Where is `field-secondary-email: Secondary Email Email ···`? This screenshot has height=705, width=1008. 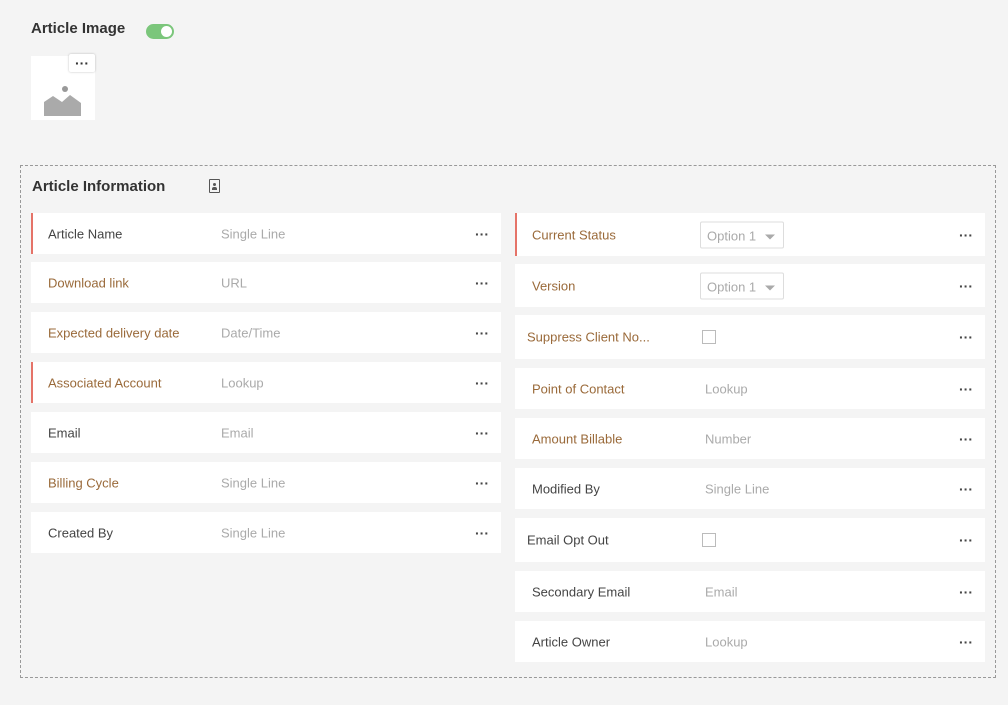
field-secondary-email: Secondary Email Email ··· is located at coordinates (750, 591).